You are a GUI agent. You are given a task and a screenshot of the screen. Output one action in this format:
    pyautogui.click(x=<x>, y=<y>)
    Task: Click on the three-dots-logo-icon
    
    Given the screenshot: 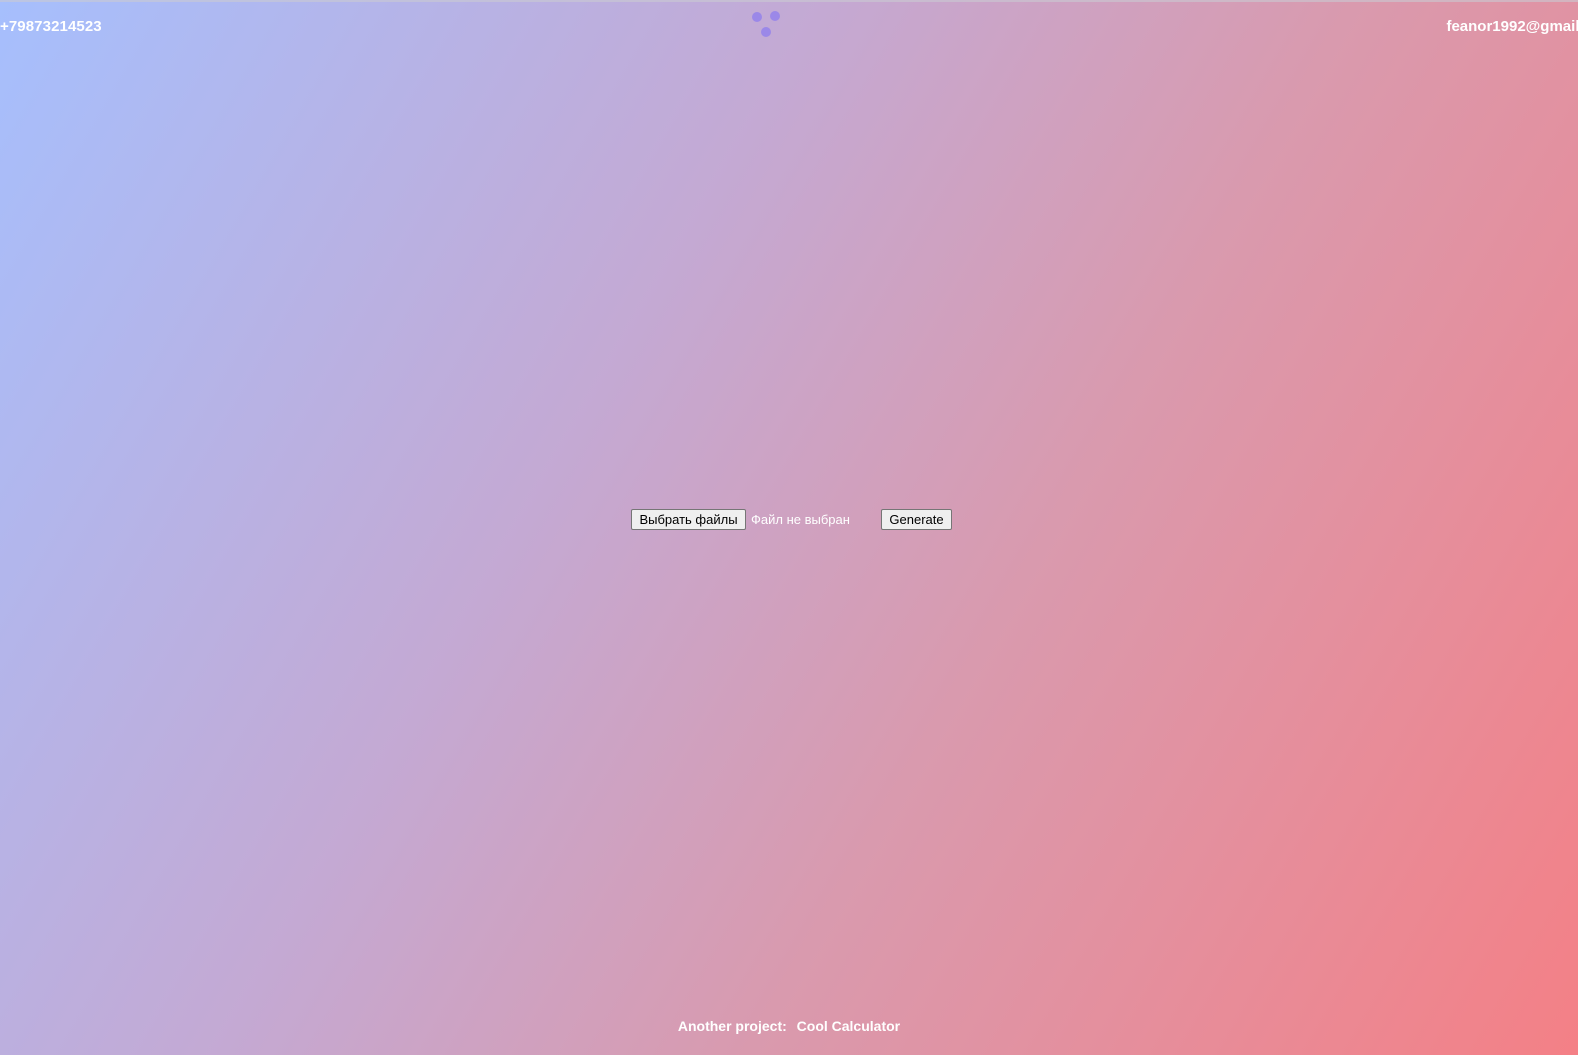 What is the action you would take?
    pyautogui.click(x=768, y=25)
    